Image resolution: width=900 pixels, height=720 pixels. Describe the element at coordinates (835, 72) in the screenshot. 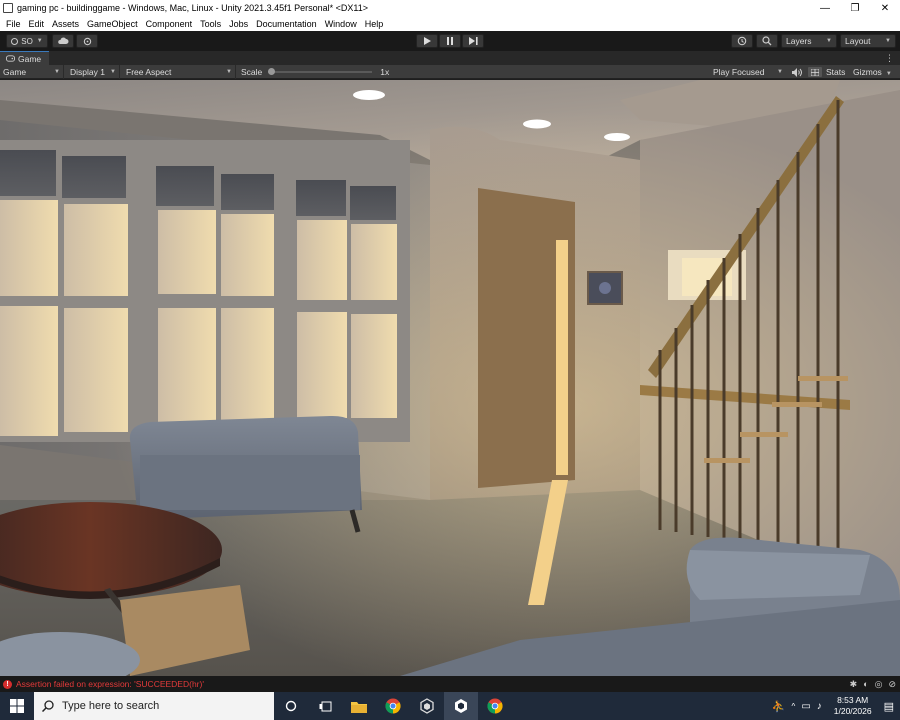

I see `stats-button: Stats` at that location.